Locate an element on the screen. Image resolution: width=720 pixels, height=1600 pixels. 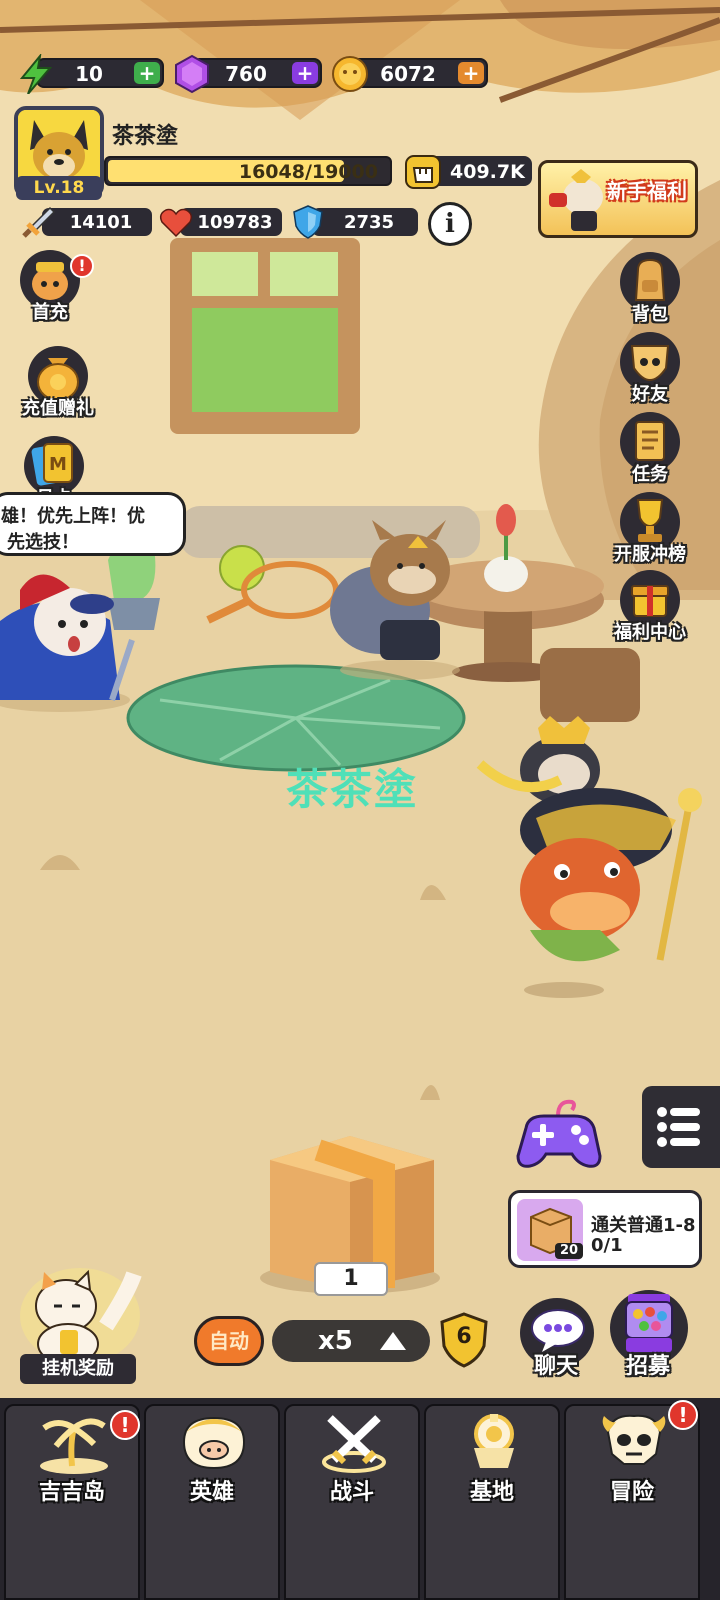
hero-pig-icon is located at coordinates (214, 1443).